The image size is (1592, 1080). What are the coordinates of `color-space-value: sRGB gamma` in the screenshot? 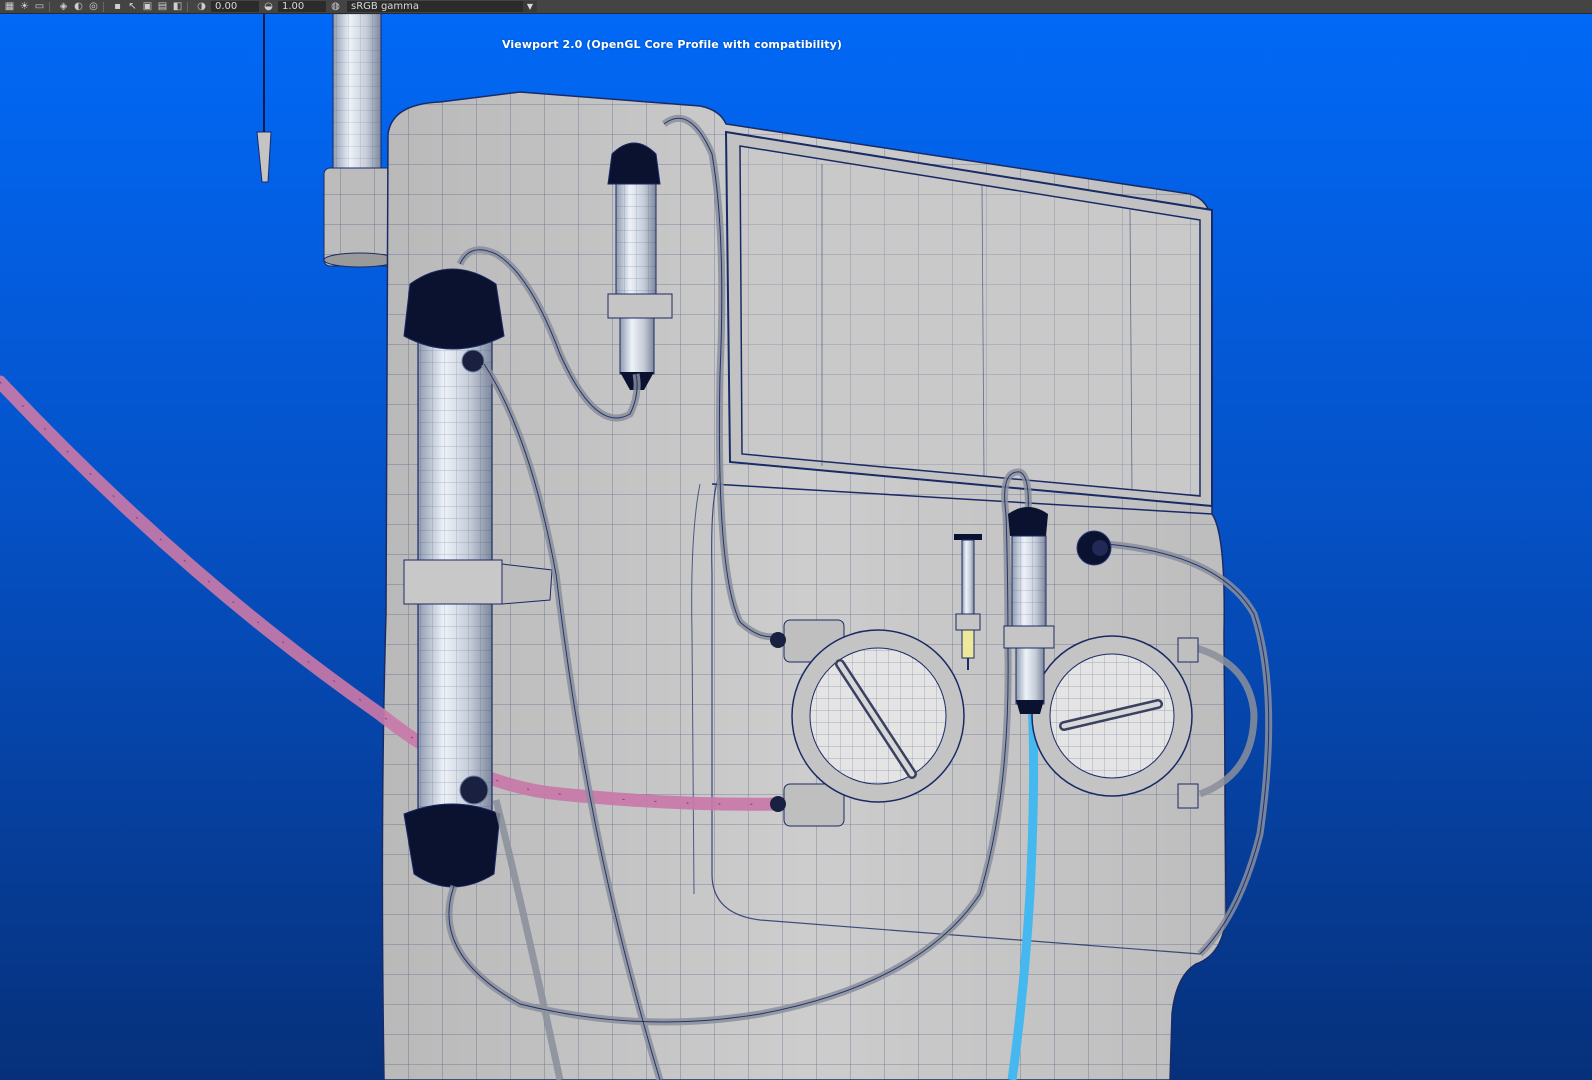 It's located at (385, 6).